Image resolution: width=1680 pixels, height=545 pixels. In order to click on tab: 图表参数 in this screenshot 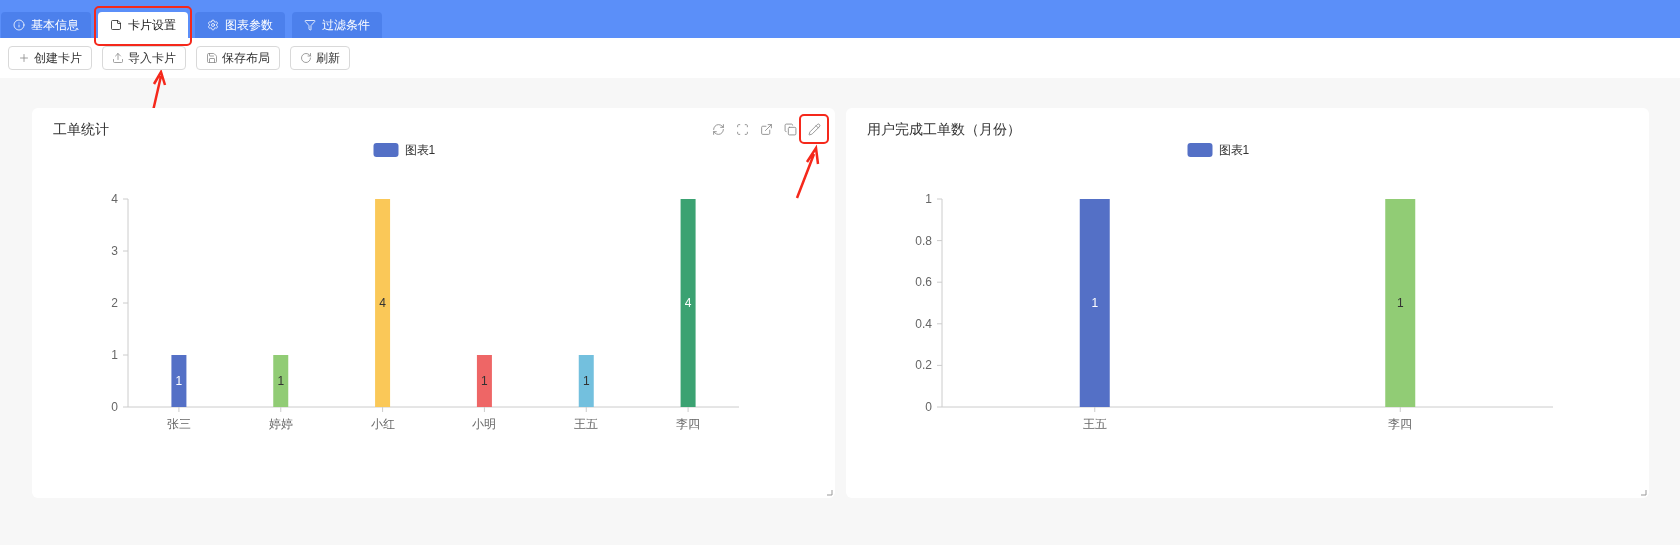, I will do `click(240, 25)`.